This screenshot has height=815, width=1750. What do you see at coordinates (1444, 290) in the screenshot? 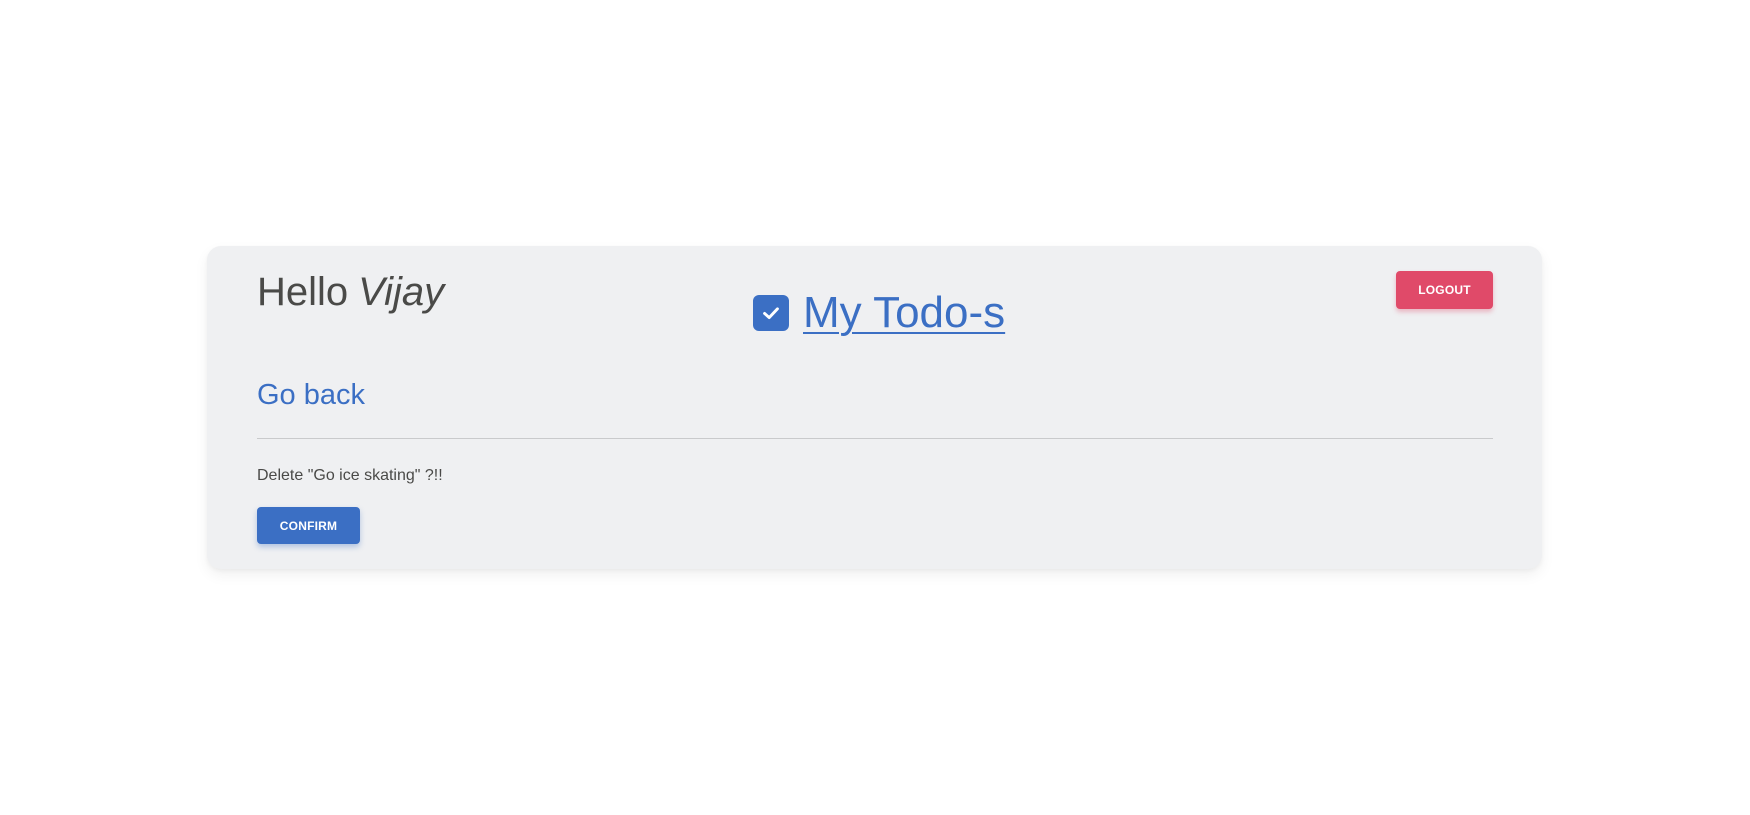
I see `logout-button: LOGOUT` at bounding box center [1444, 290].